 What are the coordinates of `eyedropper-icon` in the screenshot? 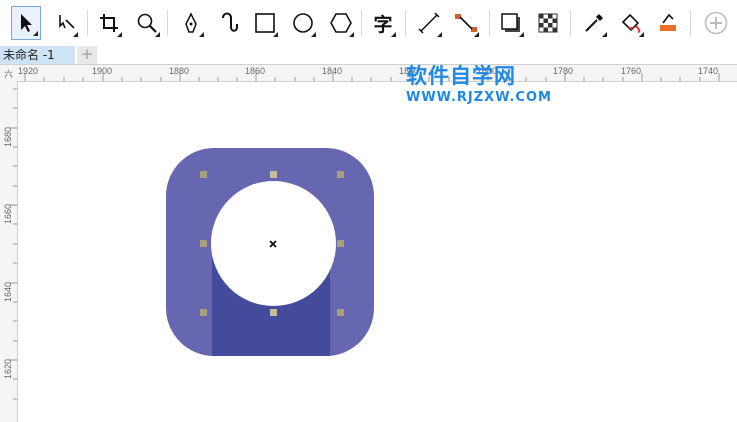 It's located at (594, 23).